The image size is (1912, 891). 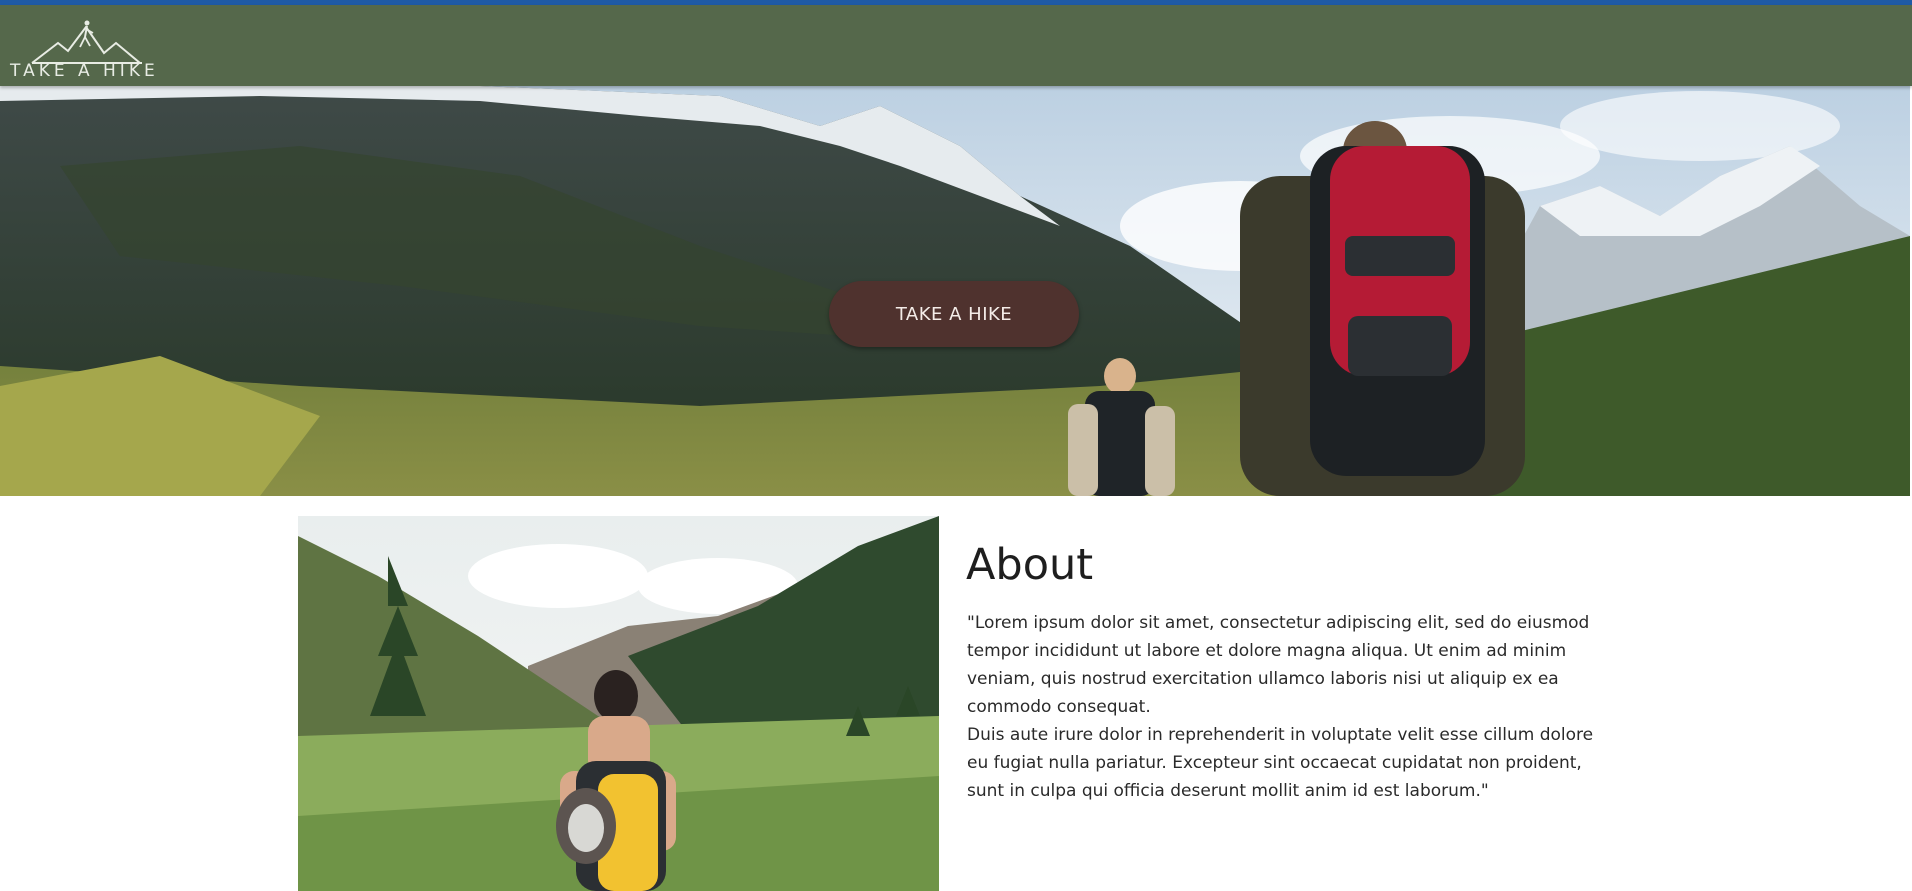 I want to click on brand-name: TAKE A HIKE, so click(x=84, y=71).